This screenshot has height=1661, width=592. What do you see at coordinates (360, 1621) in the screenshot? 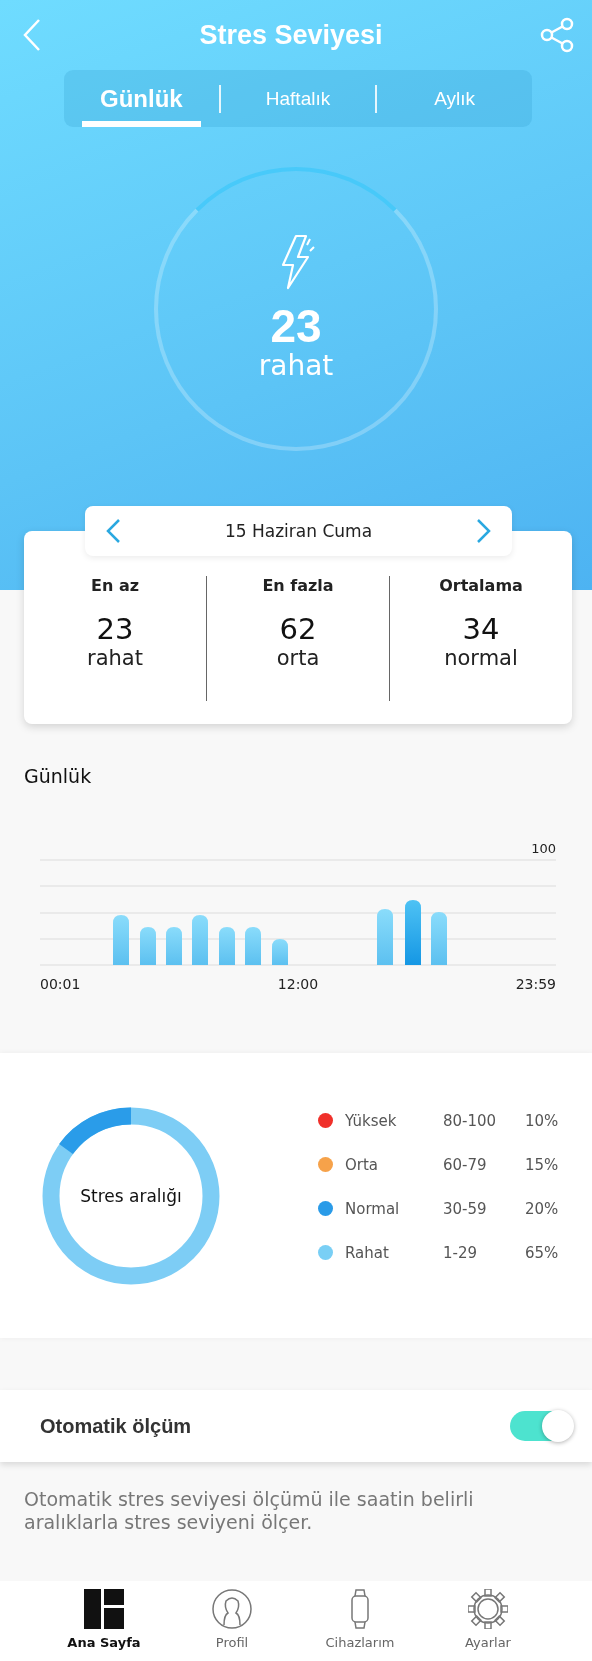
I see `nav-item: Cihazlarım` at bounding box center [360, 1621].